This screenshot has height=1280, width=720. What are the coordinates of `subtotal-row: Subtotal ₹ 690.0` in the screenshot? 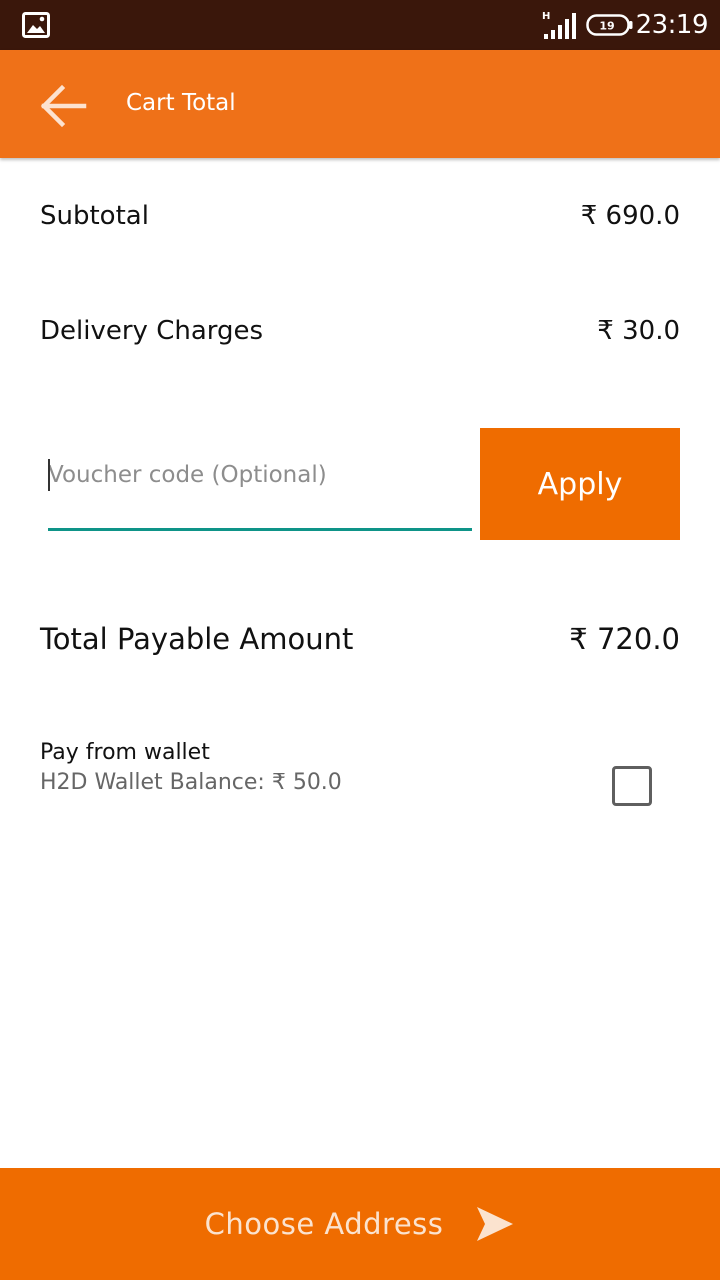 It's located at (360, 216).